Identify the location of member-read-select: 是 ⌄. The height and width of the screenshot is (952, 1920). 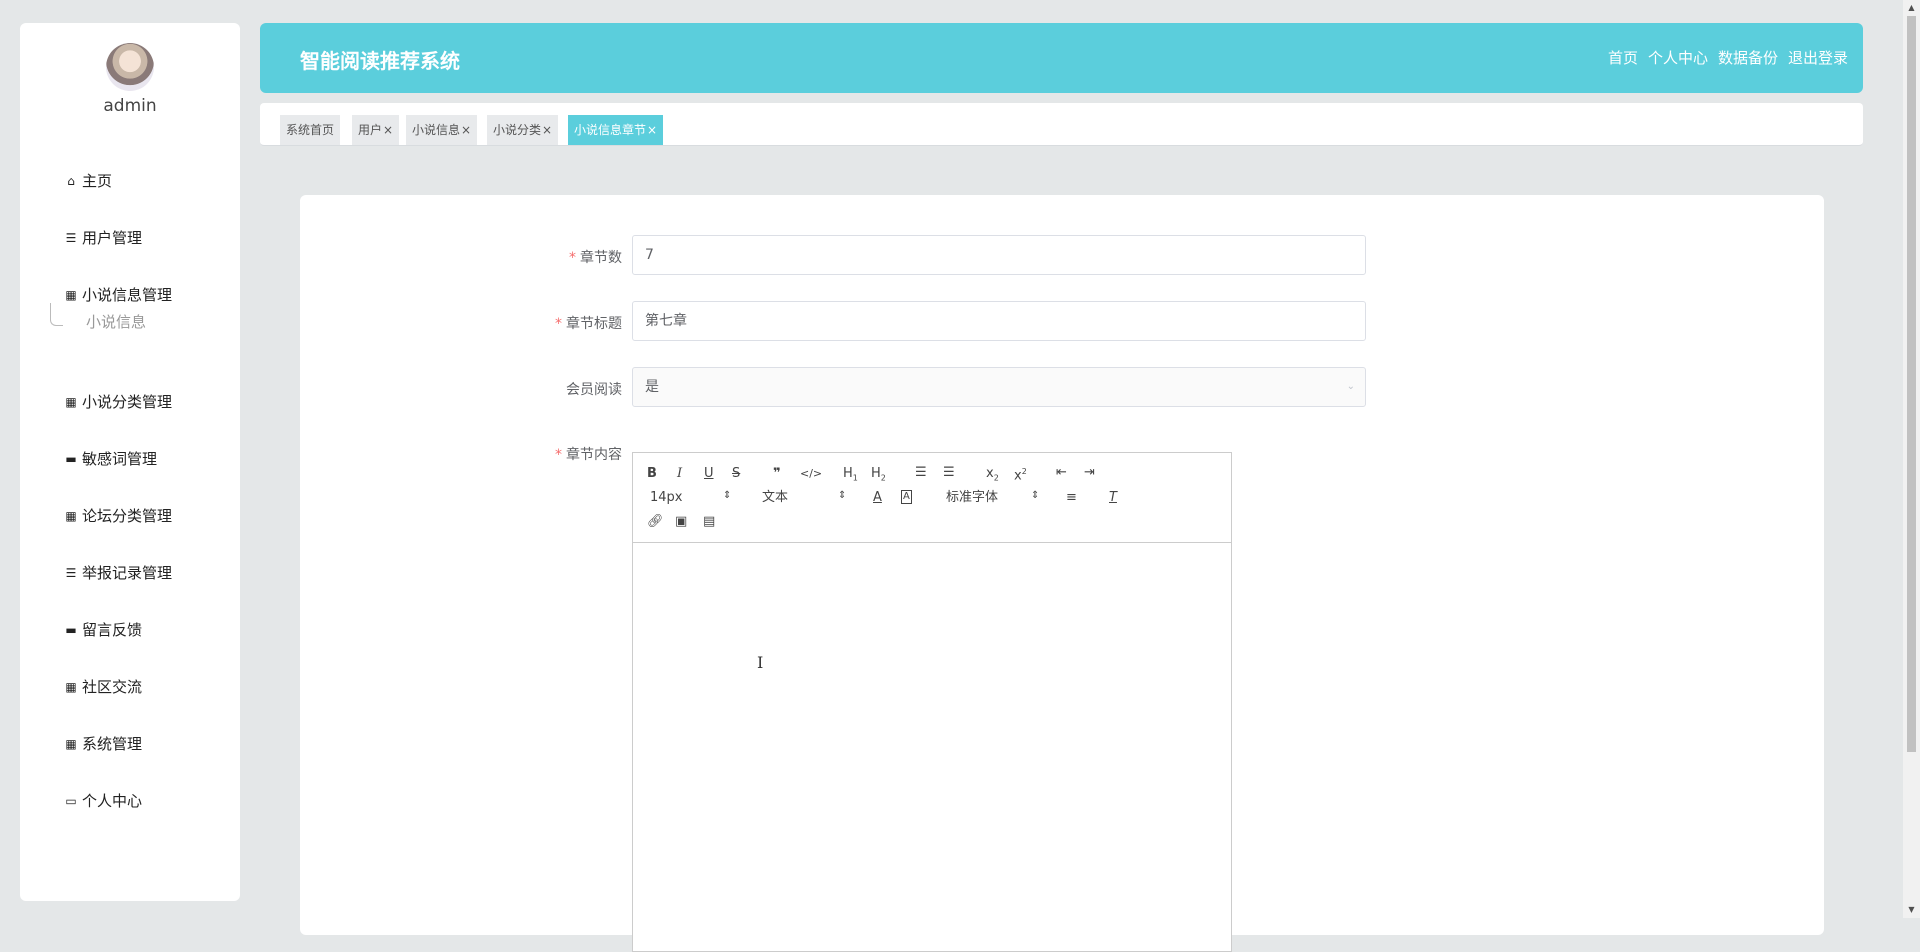
(999, 387).